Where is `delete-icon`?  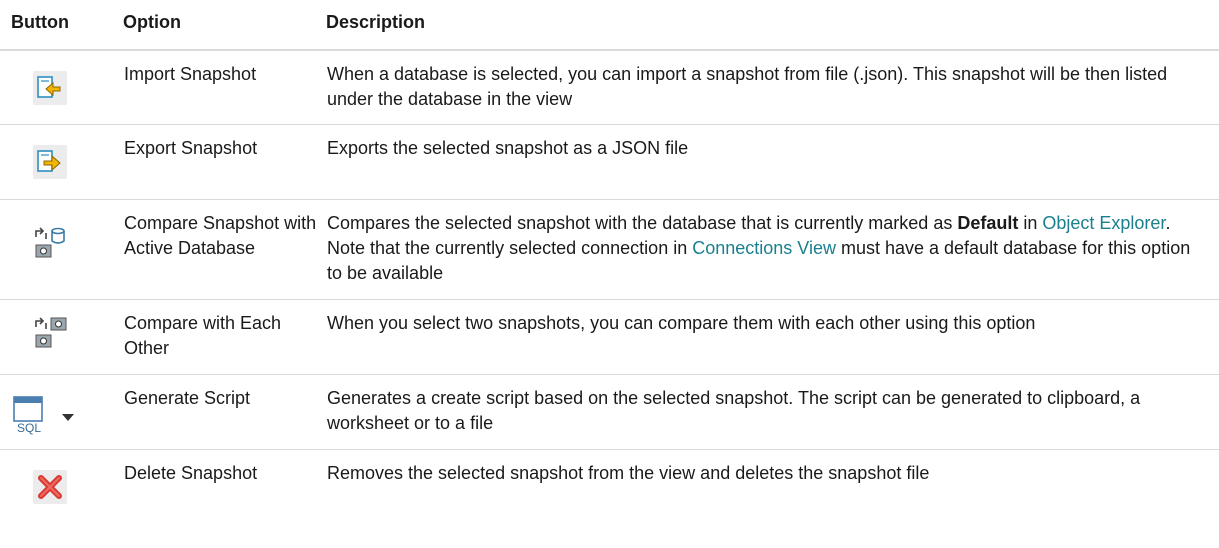
delete-icon is located at coordinates (50, 489).